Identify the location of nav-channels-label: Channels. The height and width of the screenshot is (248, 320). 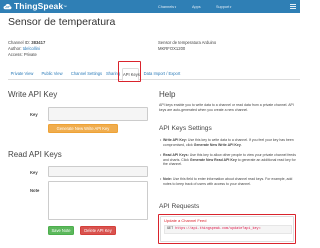
(166, 6).